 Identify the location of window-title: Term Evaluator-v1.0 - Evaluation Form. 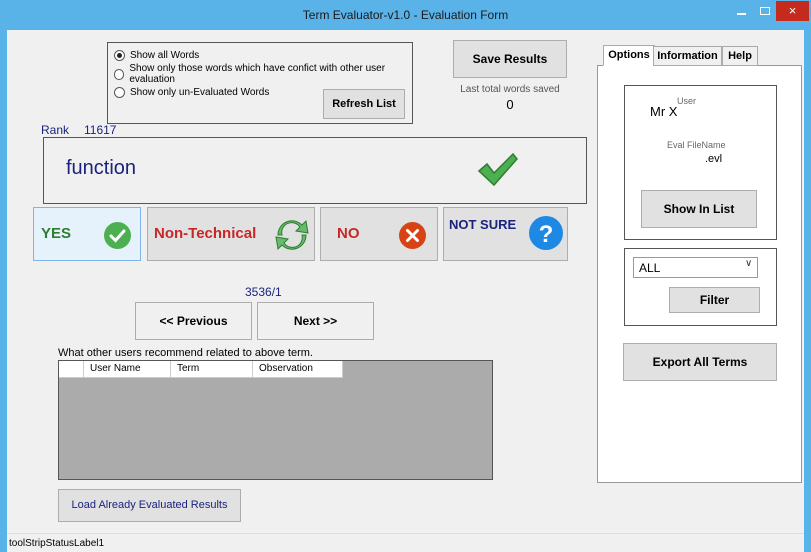
(405, 15).